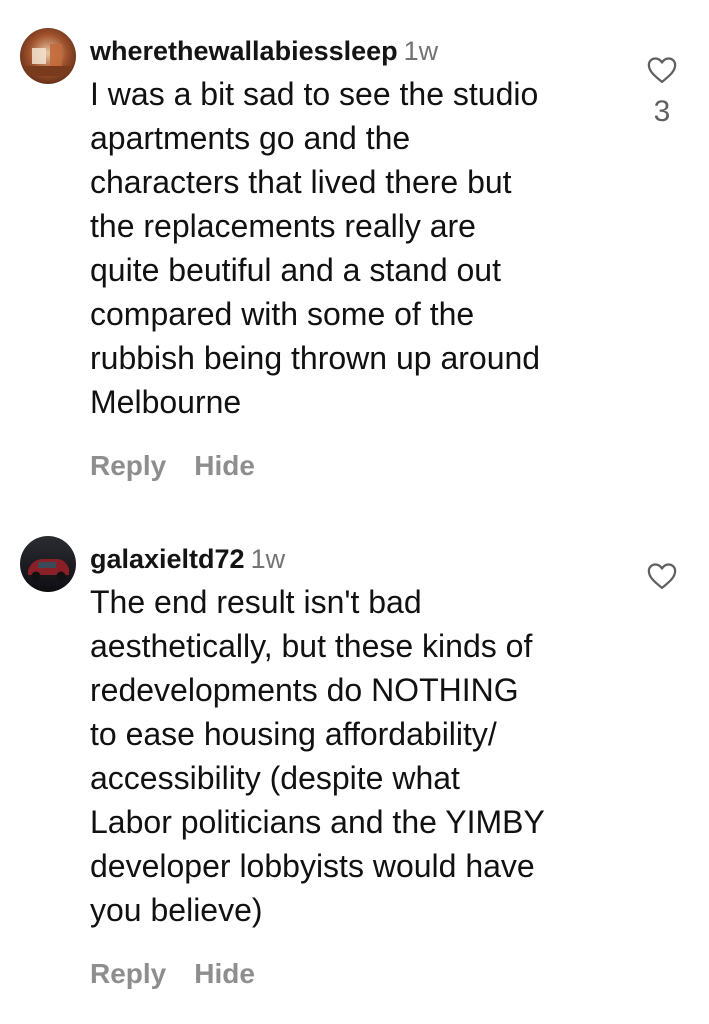 Image resolution: width=709 pixels, height=1024 pixels. I want to click on comment-text-line: to ease housing affordability/, so click(293, 734).